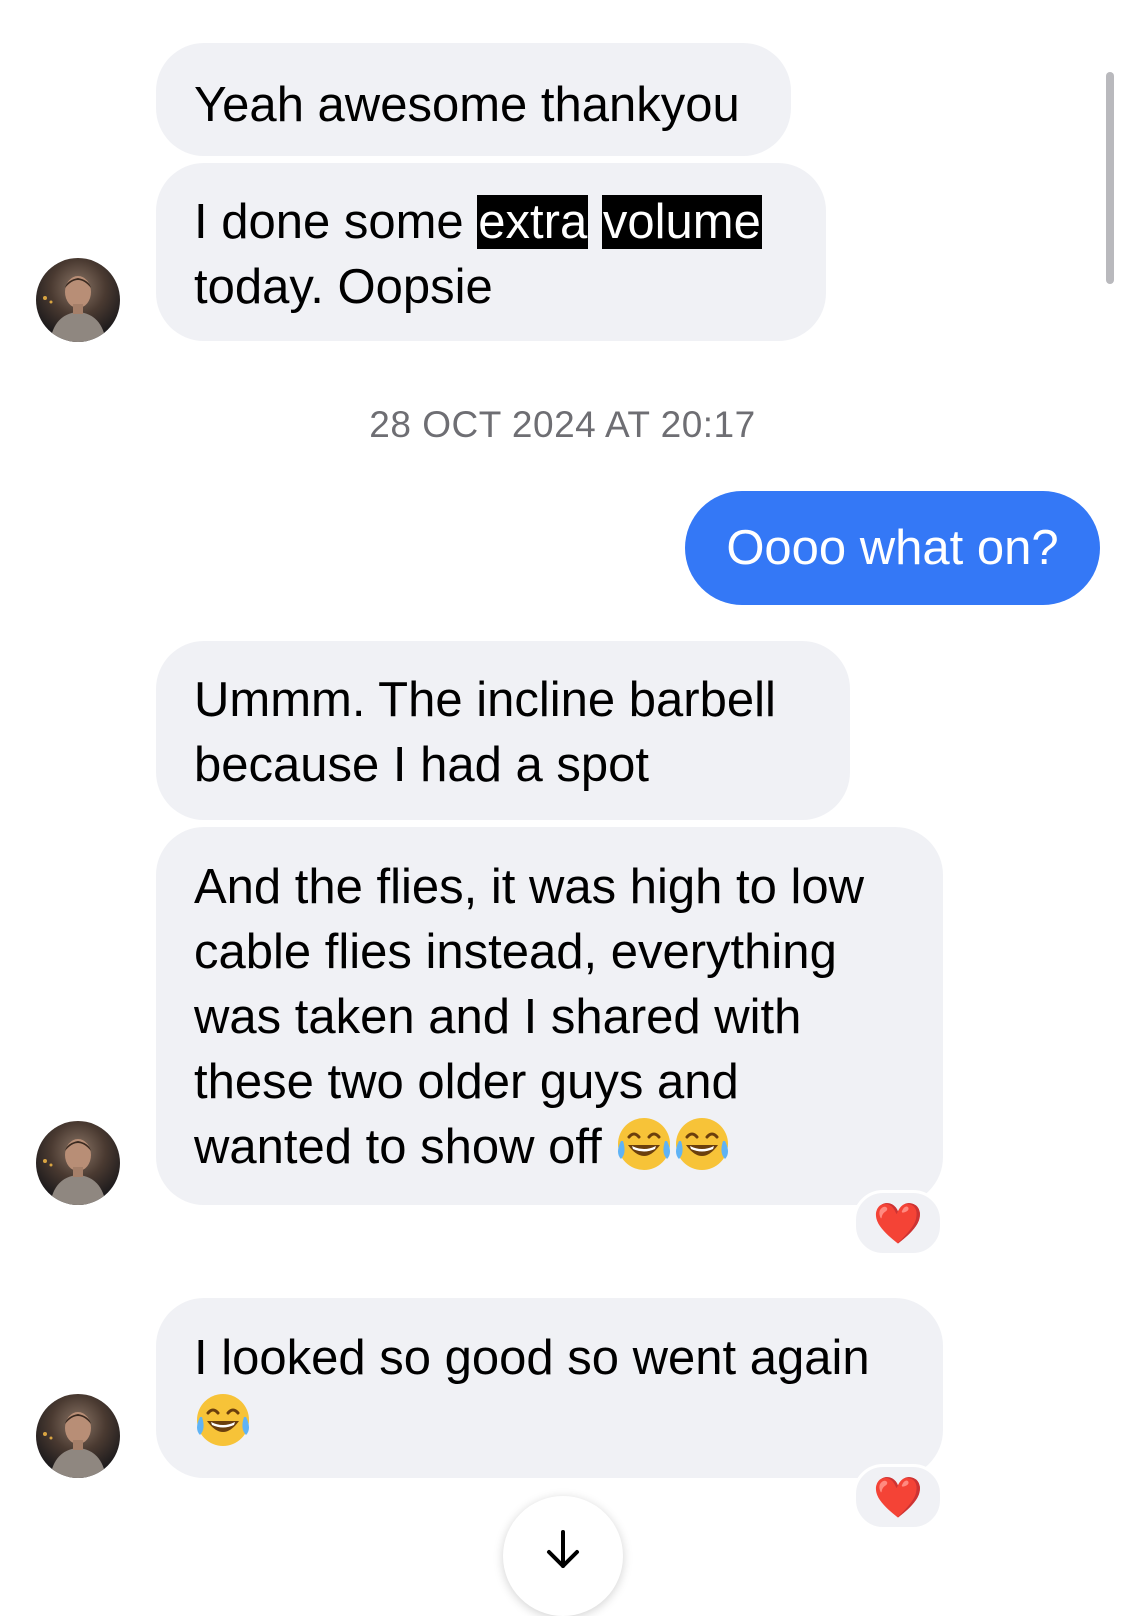 The width and height of the screenshot is (1125, 1616). I want to click on message-text-line: cable flies instead, everything, so click(515, 952).